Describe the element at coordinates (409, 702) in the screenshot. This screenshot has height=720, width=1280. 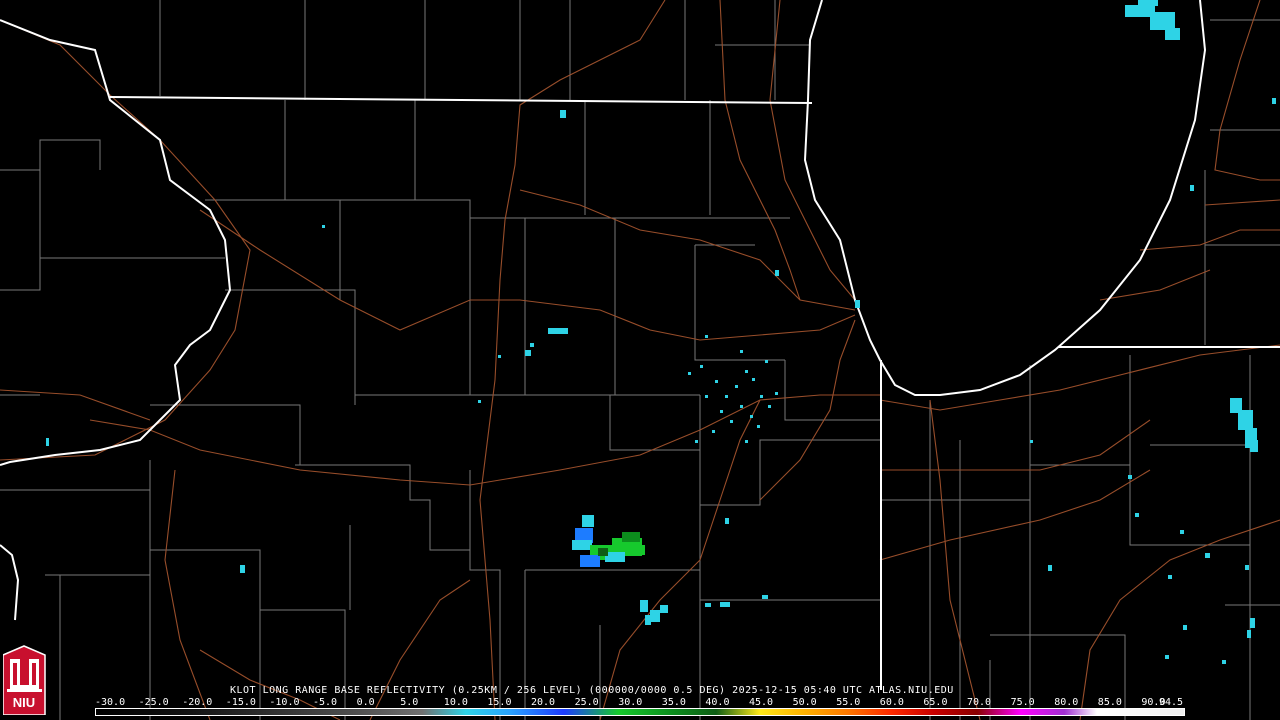
I see `colorbar-tick-label: 5.0` at that location.